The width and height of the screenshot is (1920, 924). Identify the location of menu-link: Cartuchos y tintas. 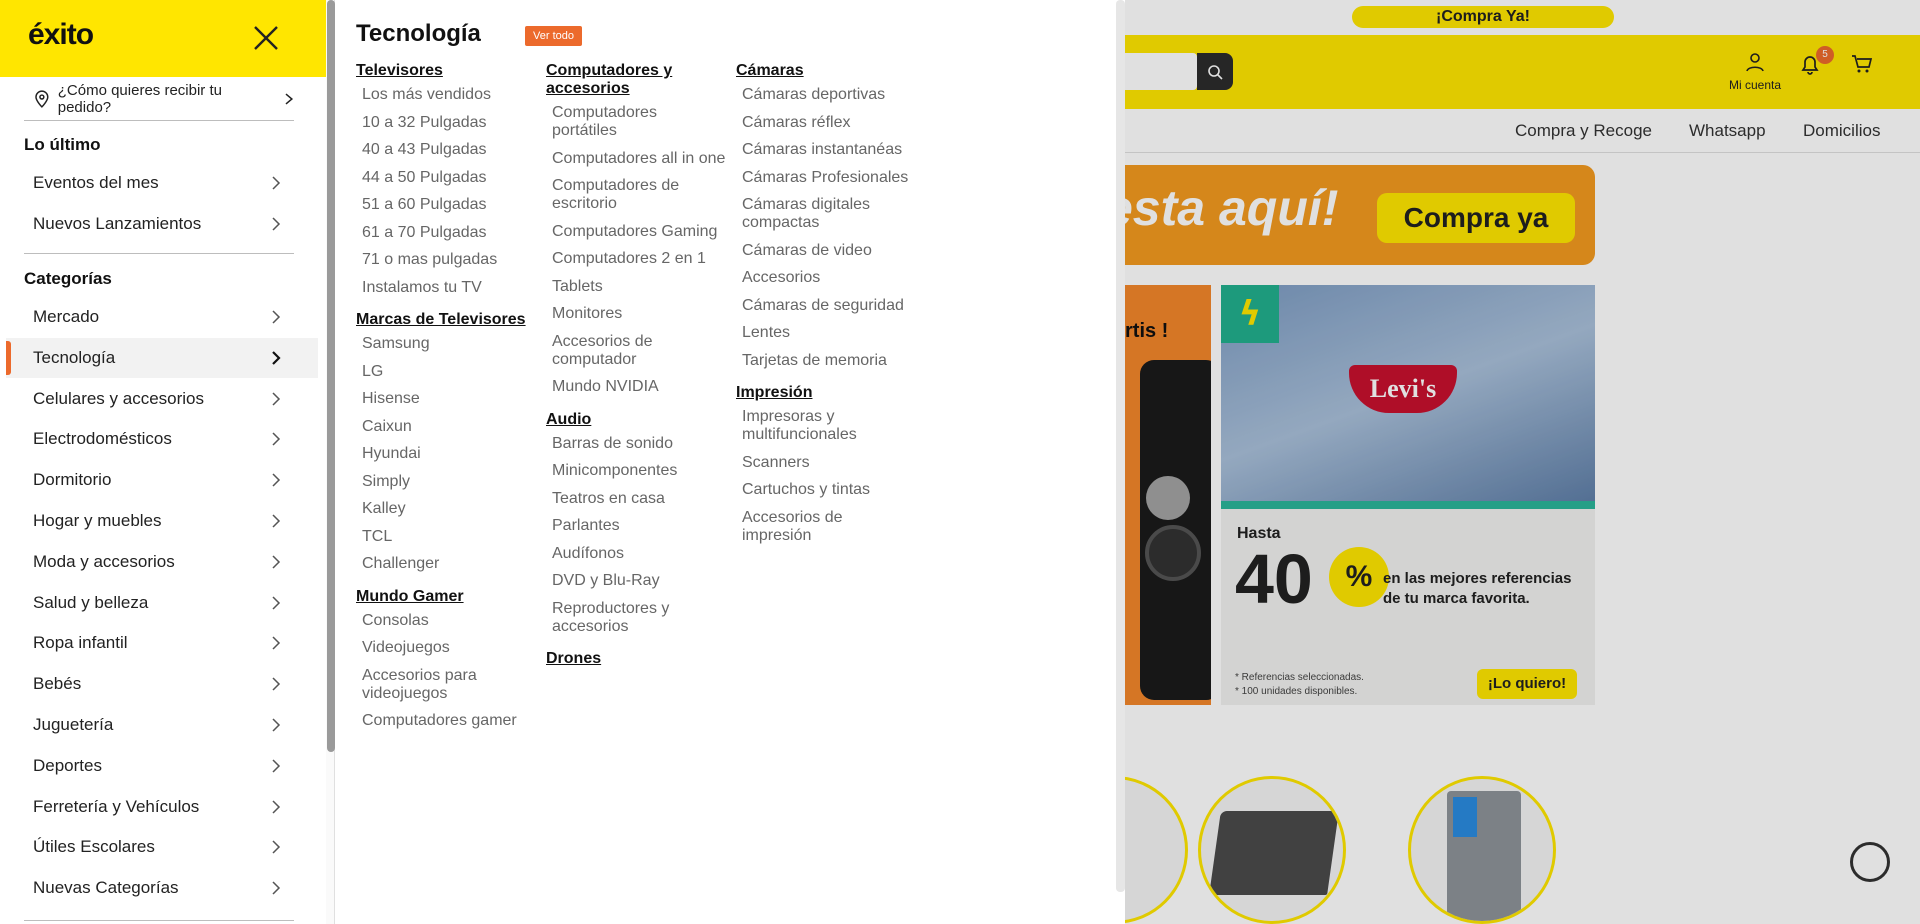
(826, 490).